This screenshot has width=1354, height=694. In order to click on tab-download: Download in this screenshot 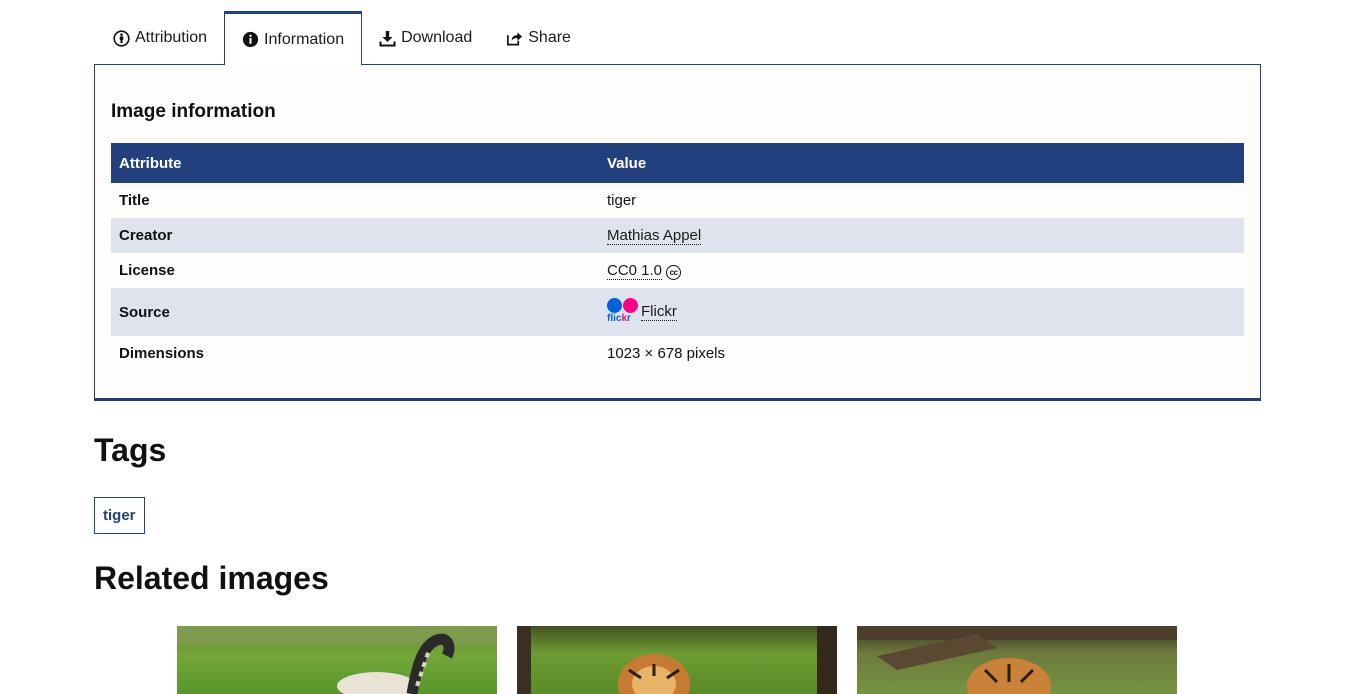, I will do `click(425, 38)`.